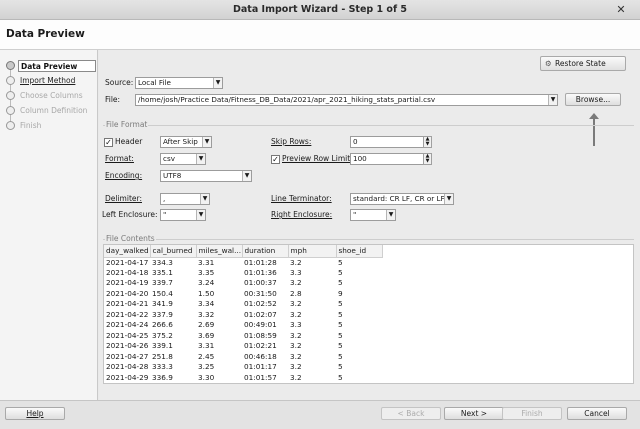 This screenshot has height=429, width=640. What do you see at coordinates (243, 262) in the screenshot?
I see `table-row: 2021-04-17 334.3 3.31 01:01:28 3.2 5` at bounding box center [243, 262].